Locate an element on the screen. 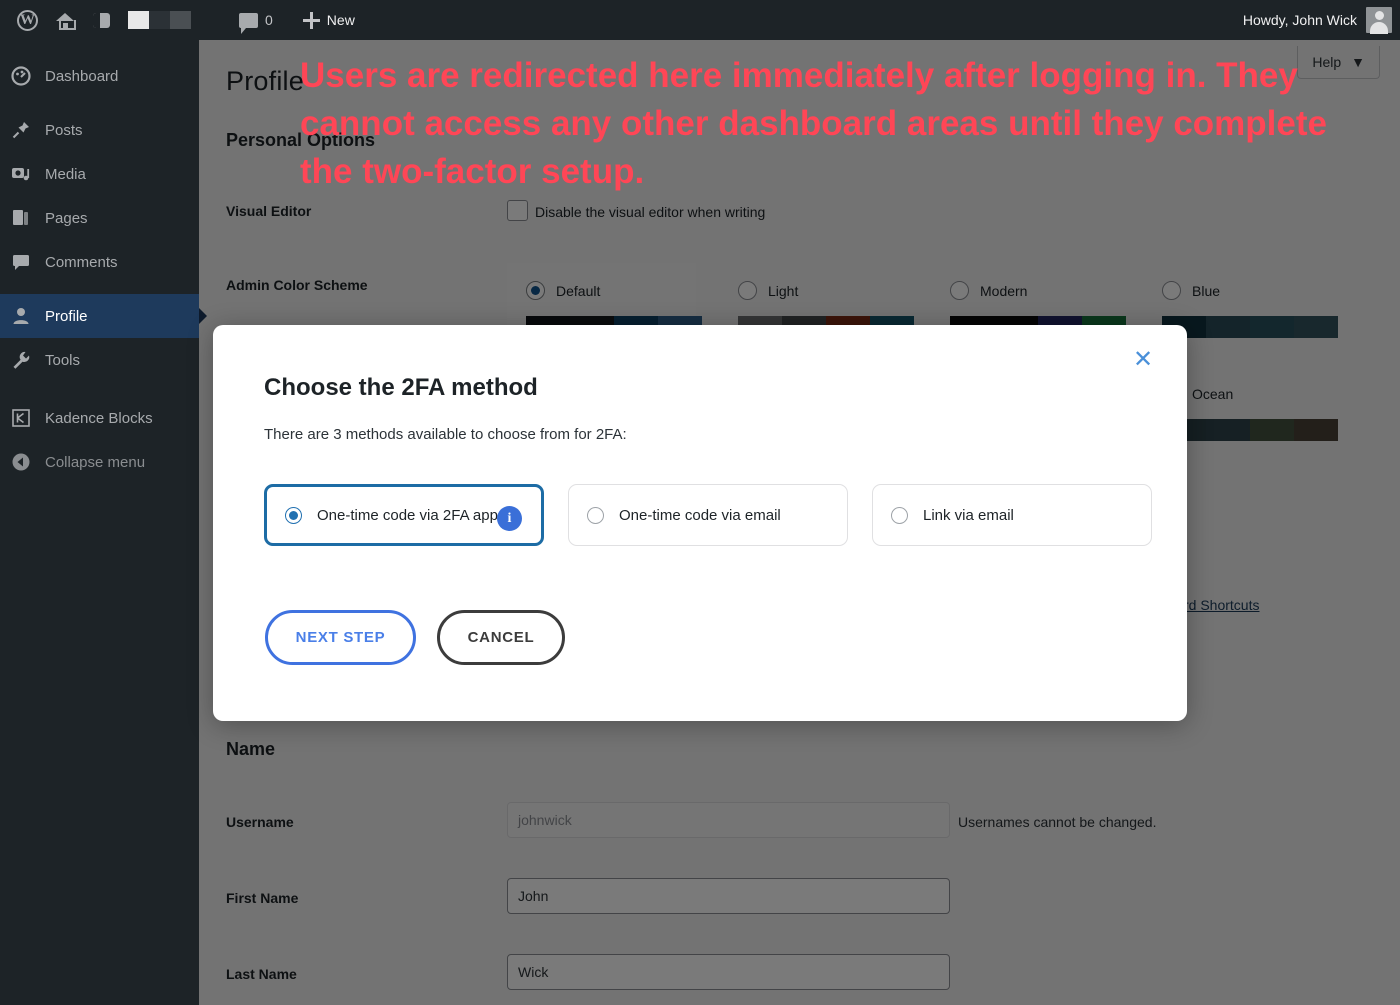 The width and height of the screenshot is (1400, 1005). sidebar-item-label: Collapse menu is located at coordinates (95, 462).